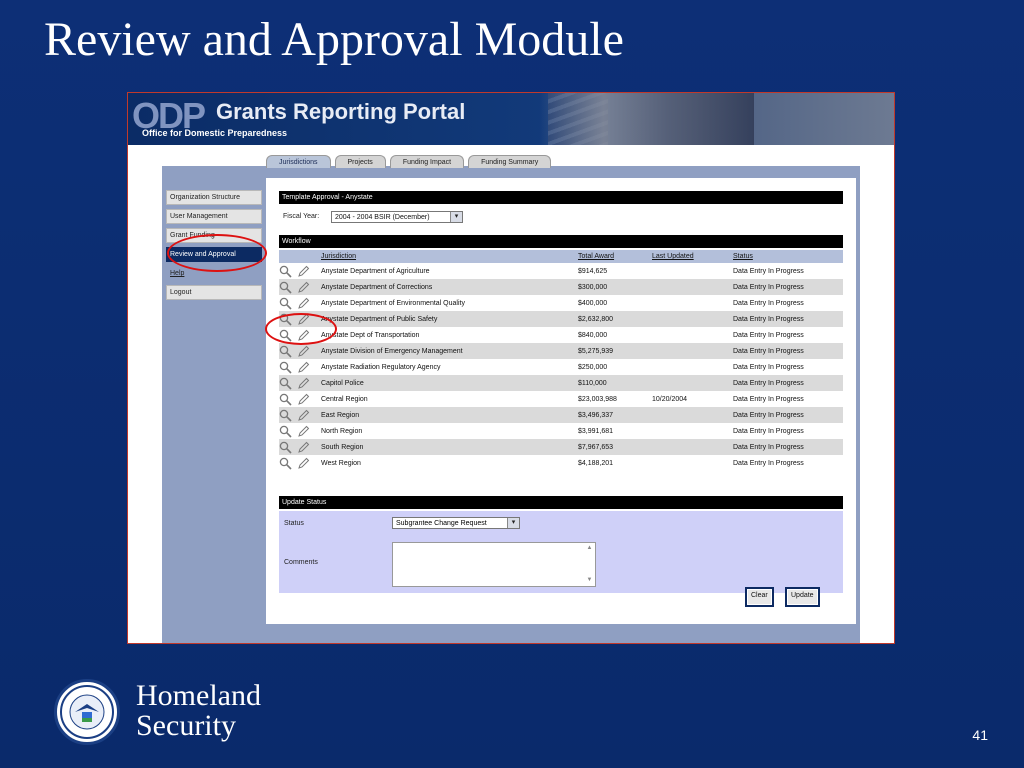 This screenshot has height=768, width=1024. I want to click on col-last-updated: Last Updated, so click(689, 256).